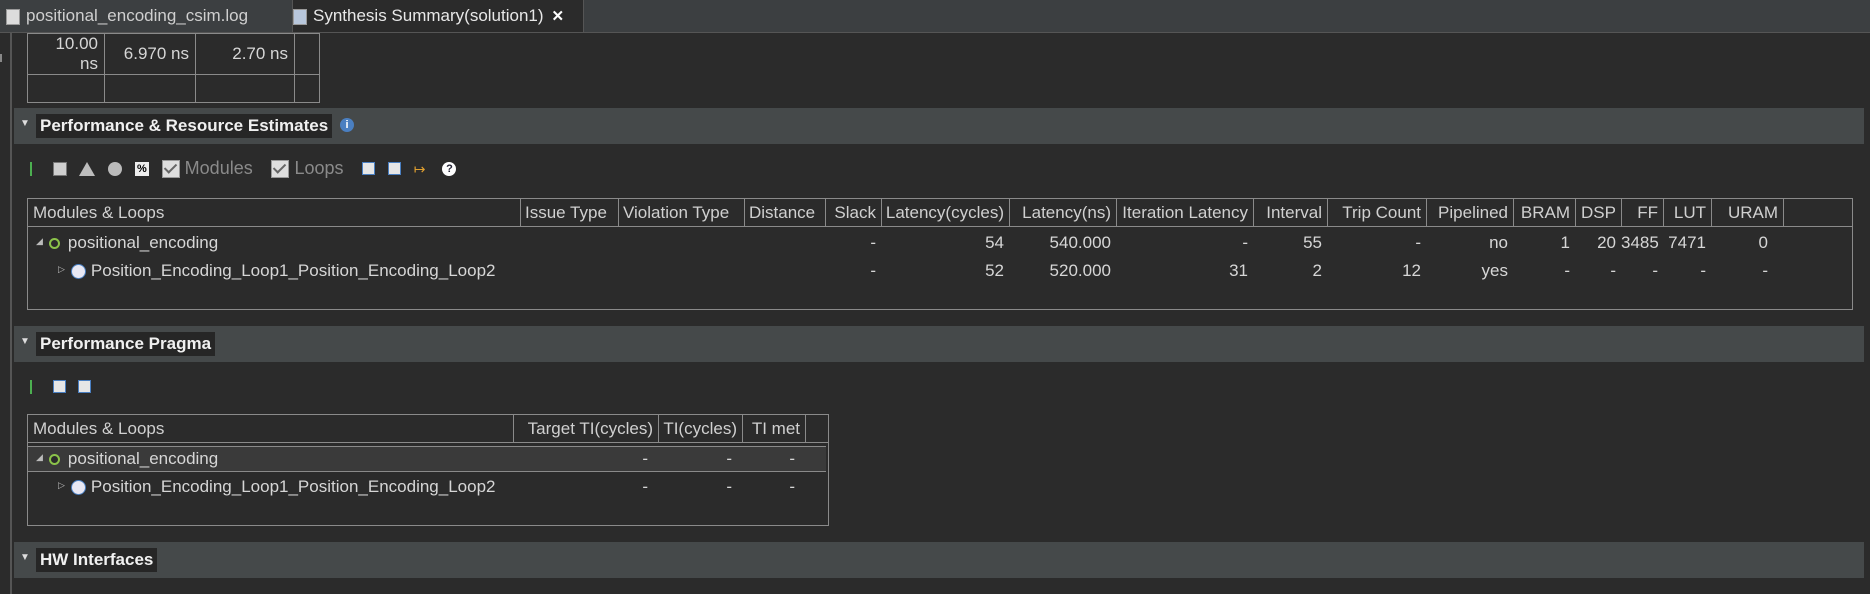 This screenshot has width=1870, height=594. I want to click on loop-icon, so click(78, 272).